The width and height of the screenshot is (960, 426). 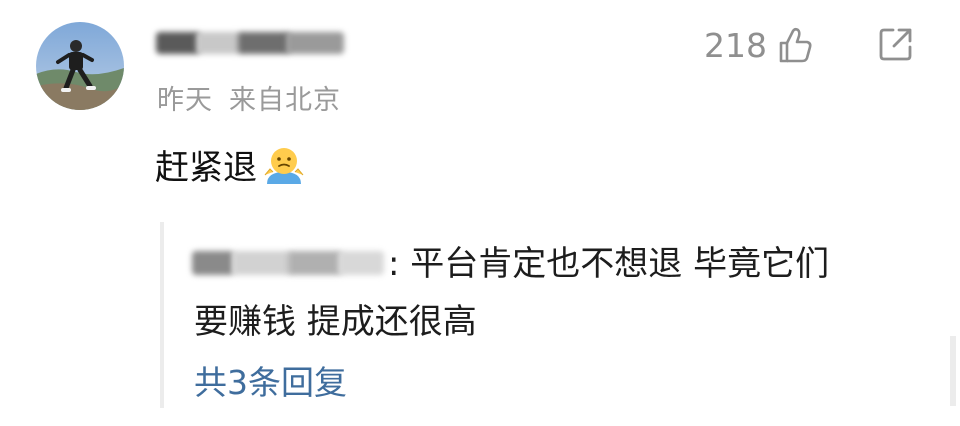 What do you see at coordinates (284, 165) in the screenshot?
I see `shrug-emoji-icon` at bounding box center [284, 165].